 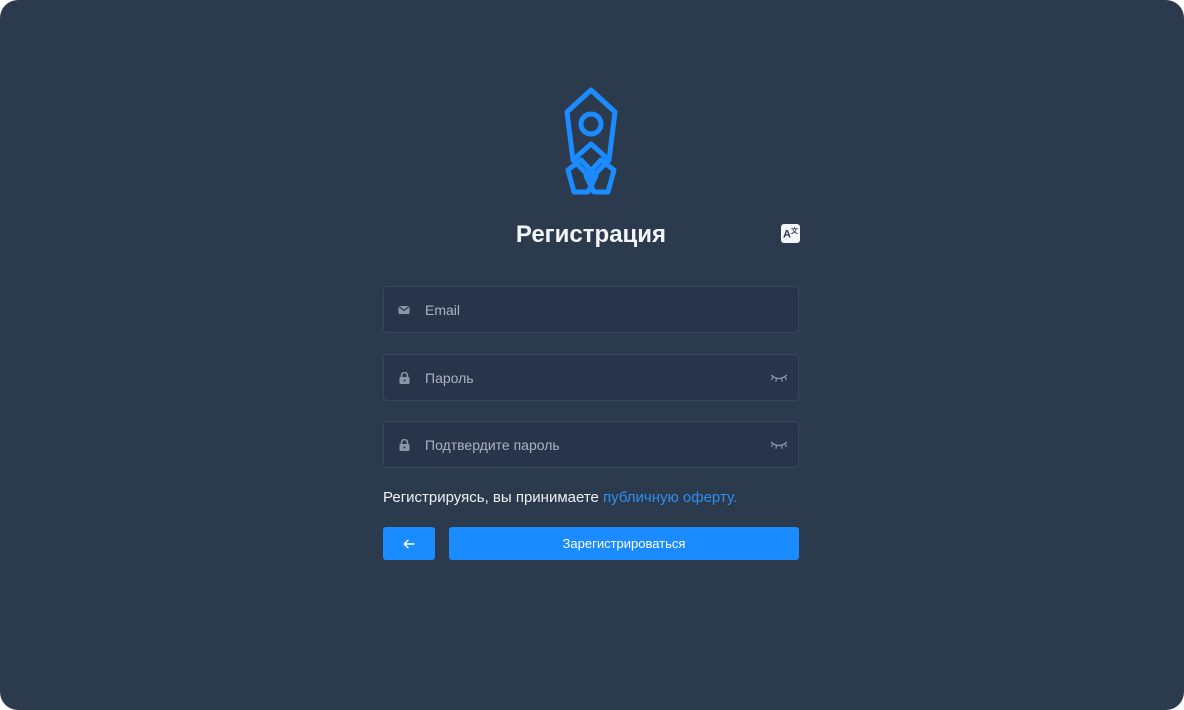 I want to click on register-button: Зарегистрироваться, so click(x=624, y=543).